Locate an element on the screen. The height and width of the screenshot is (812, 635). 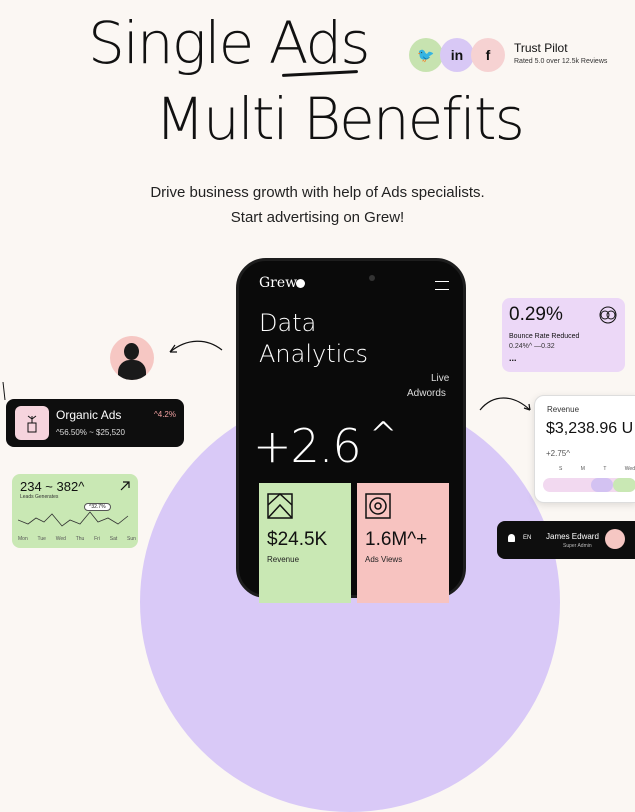
bounce-label: Bounce Rate Reduced is located at coordinates (544, 336).